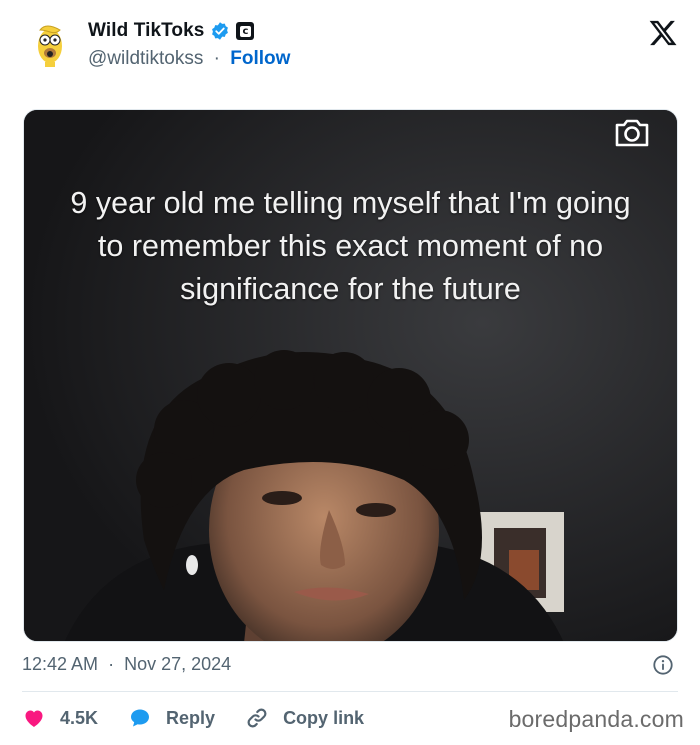 Image resolution: width=700 pixels, height=745 pixels. Describe the element at coordinates (596, 719) in the screenshot. I see `source-watermark: boredpanda.com` at that location.